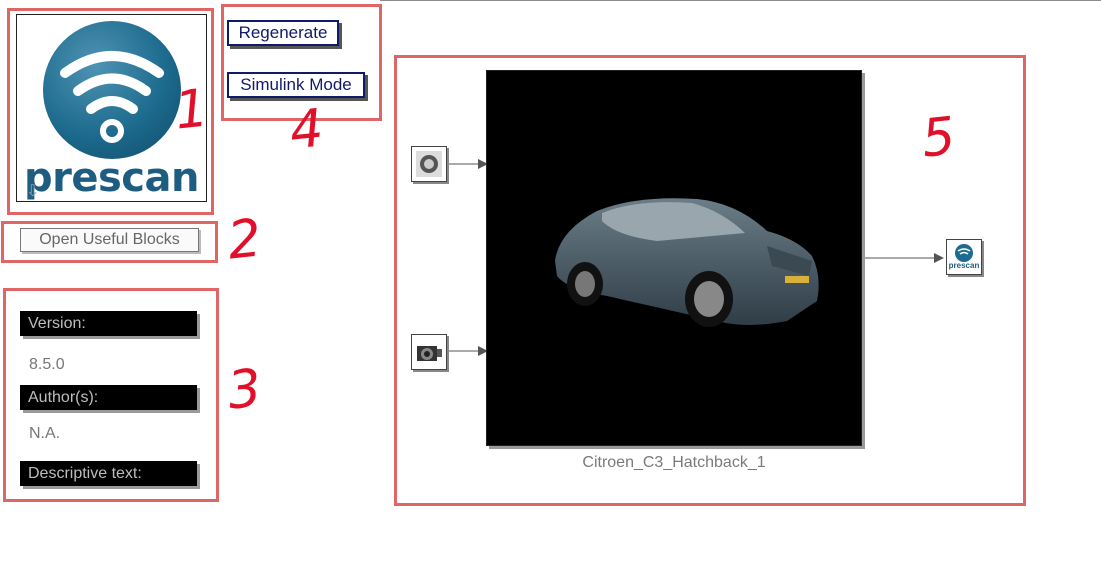  I want to click on block-name-label: Citroen_C3_Hatchback_1, so click(674, 462).